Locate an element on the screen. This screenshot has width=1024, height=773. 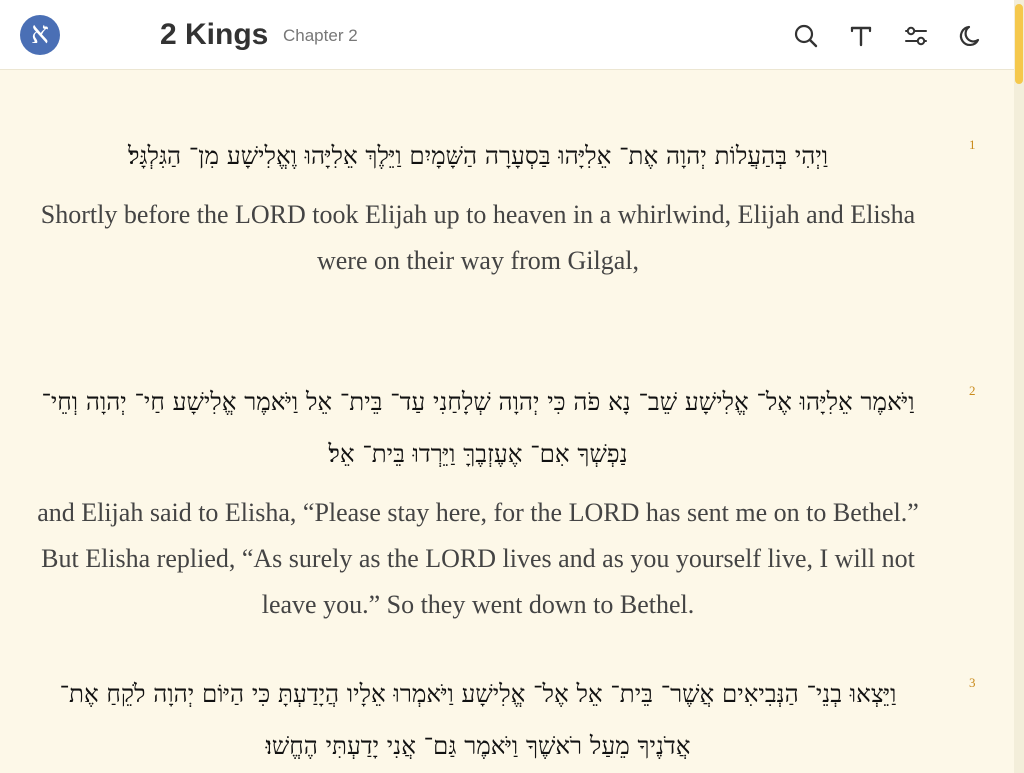
dark-mode-moon-icon is located at coordinates (969, 36).